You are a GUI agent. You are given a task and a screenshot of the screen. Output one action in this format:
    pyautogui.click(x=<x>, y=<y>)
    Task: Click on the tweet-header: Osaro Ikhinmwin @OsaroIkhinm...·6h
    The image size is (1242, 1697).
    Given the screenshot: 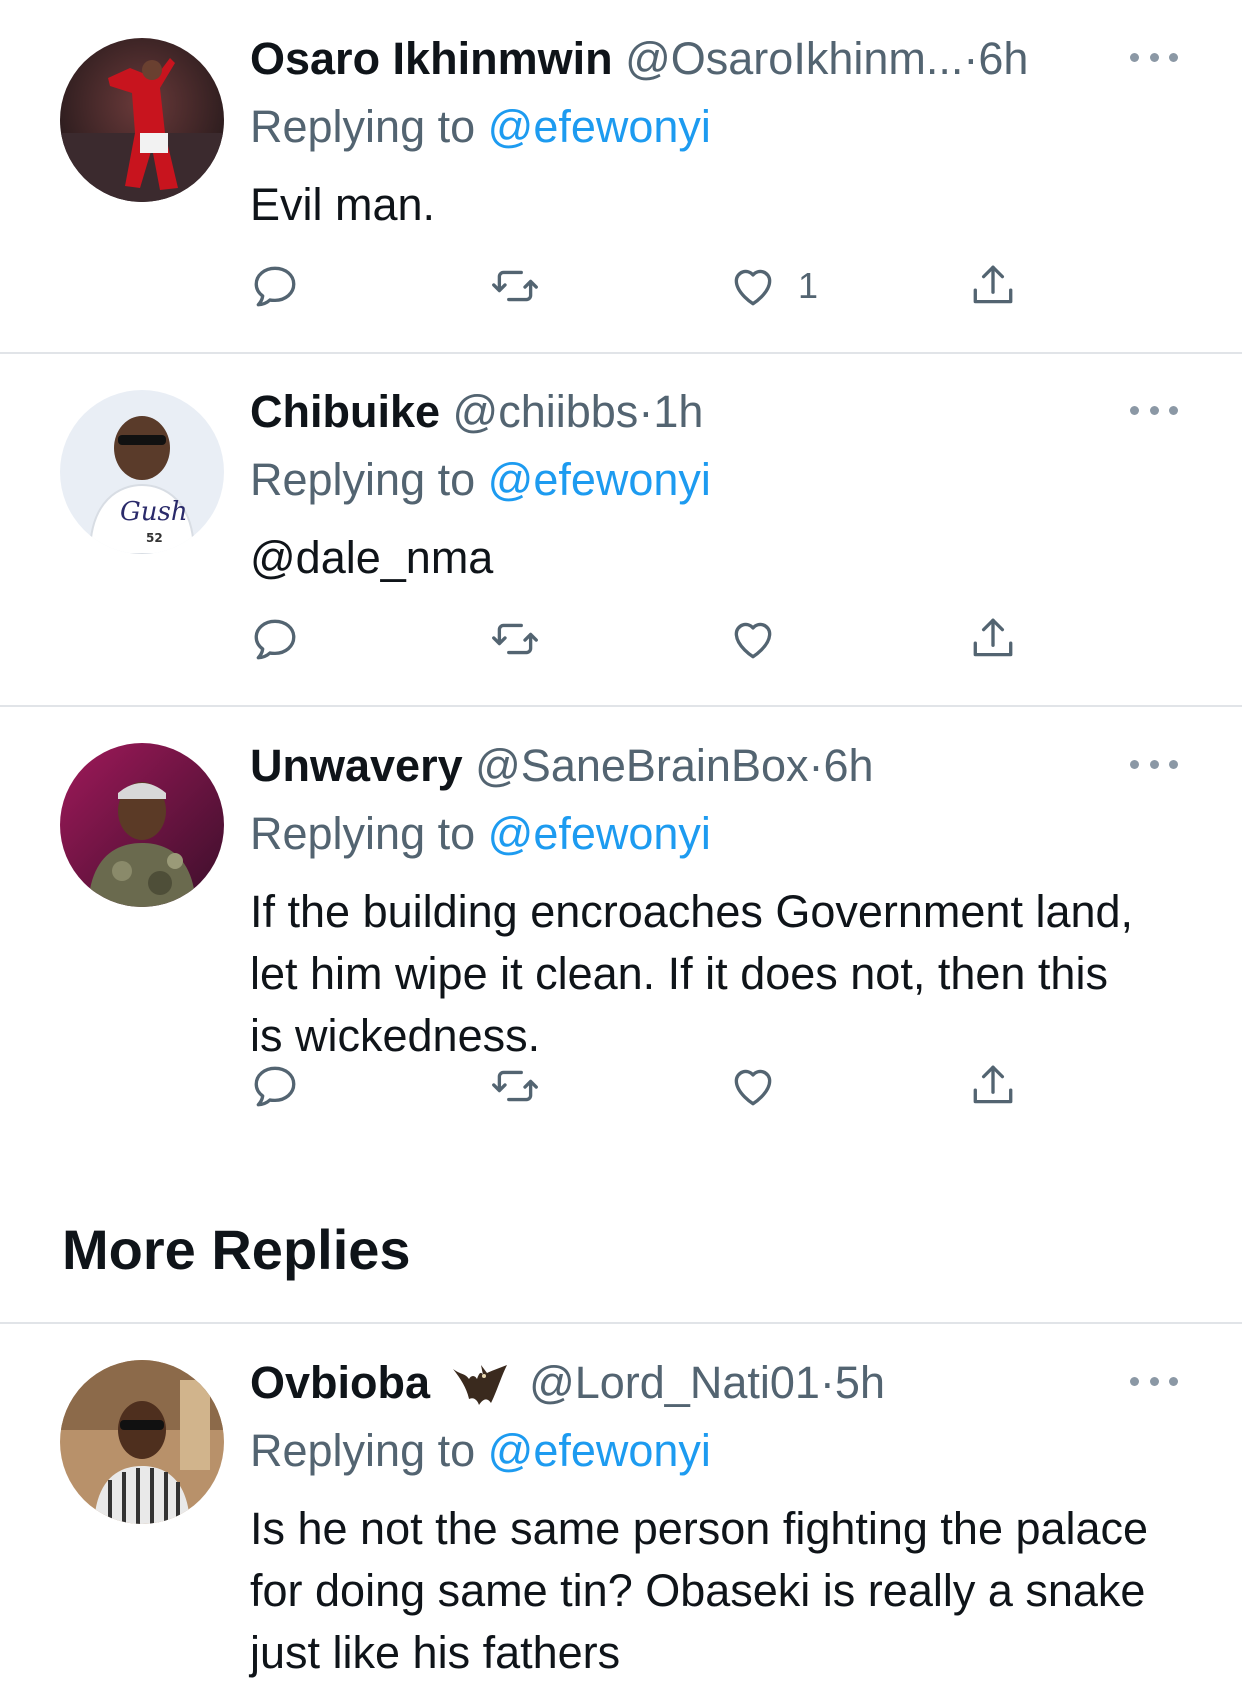 What is the action you would take?
    pyautogui.click(x=639, y=59)
    